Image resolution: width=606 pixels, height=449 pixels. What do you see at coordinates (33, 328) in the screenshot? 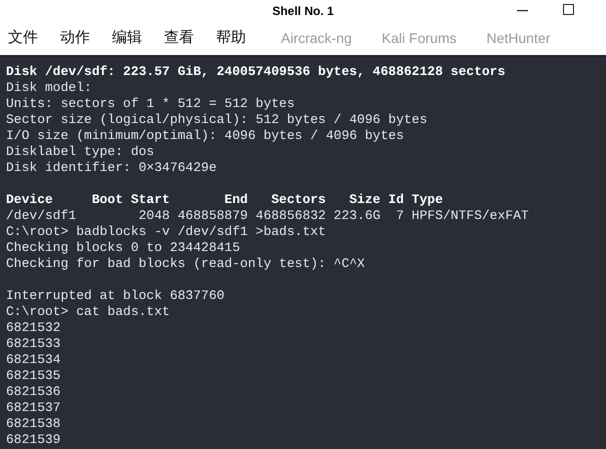
I see `terminal-line: 6821532` at bounding box center [33, 328].